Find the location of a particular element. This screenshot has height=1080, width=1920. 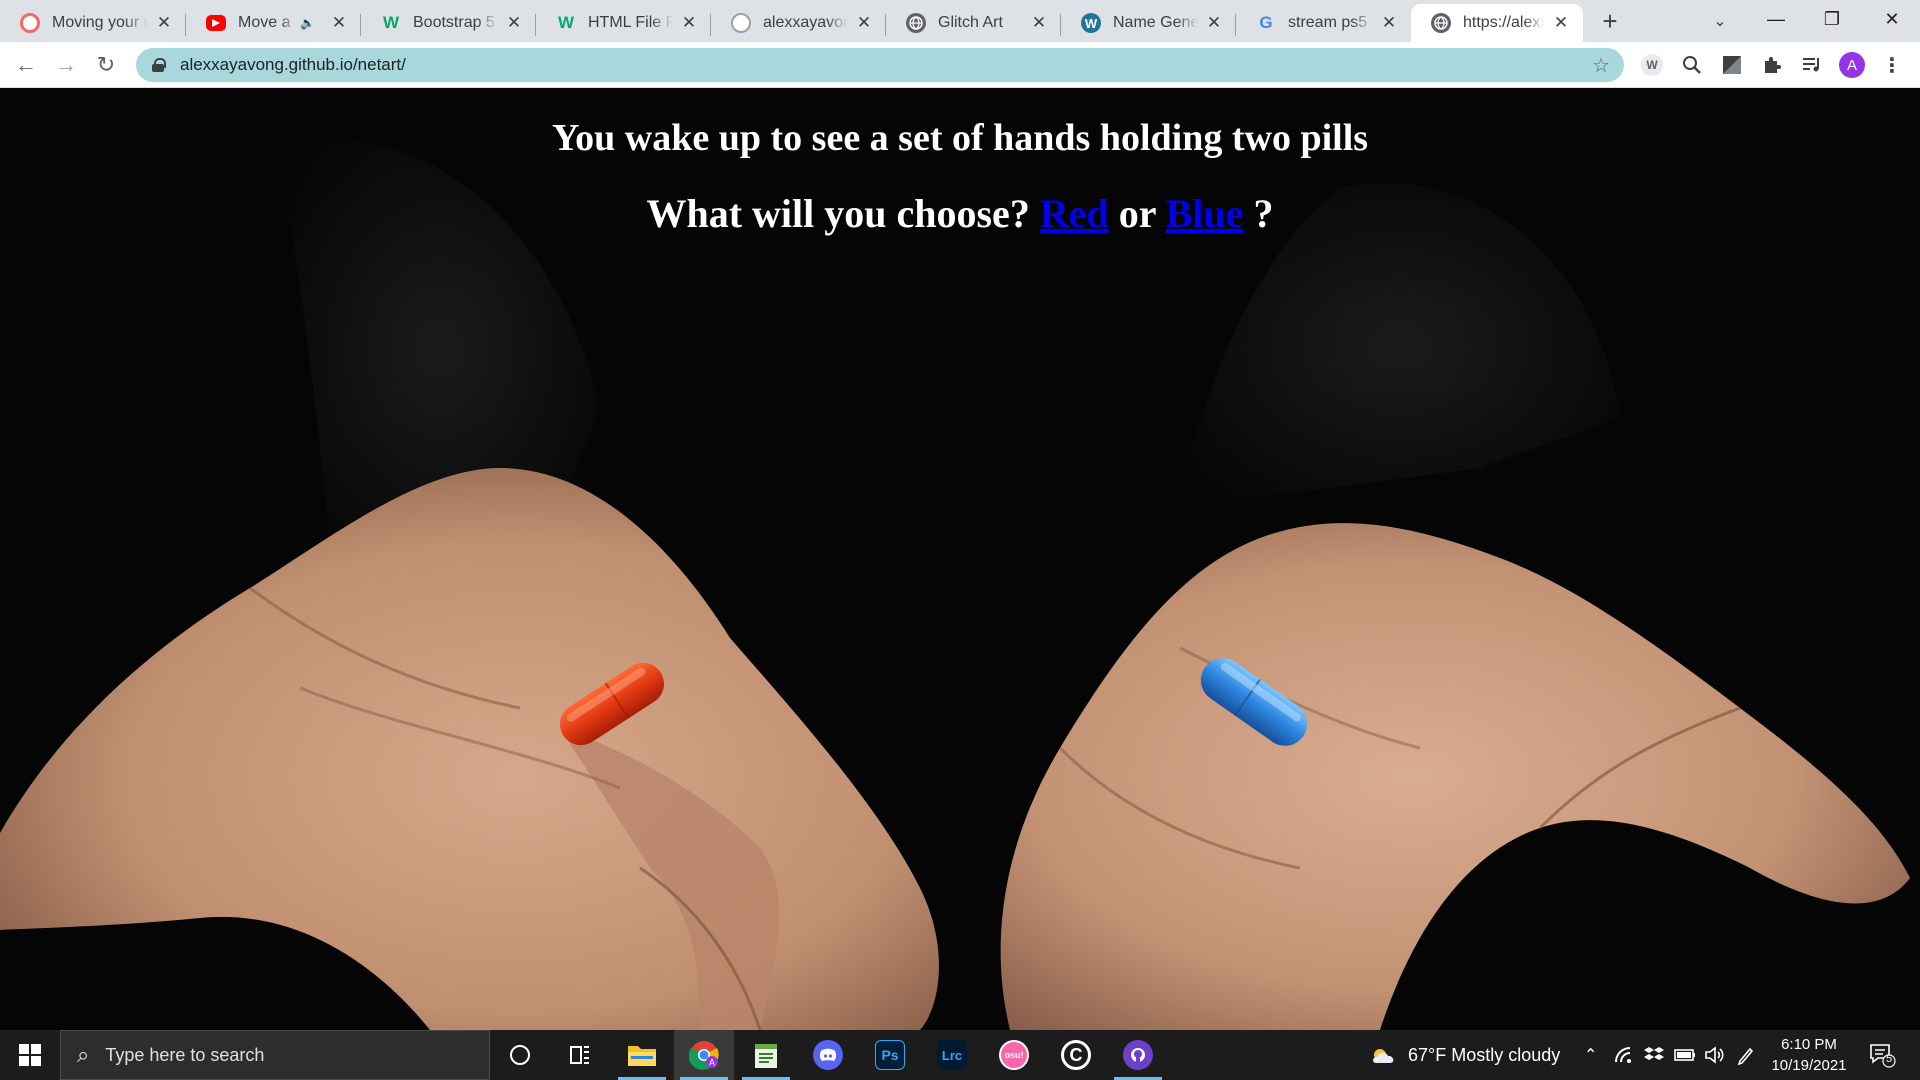

network-icon is located at coordinates (1624, 1055).